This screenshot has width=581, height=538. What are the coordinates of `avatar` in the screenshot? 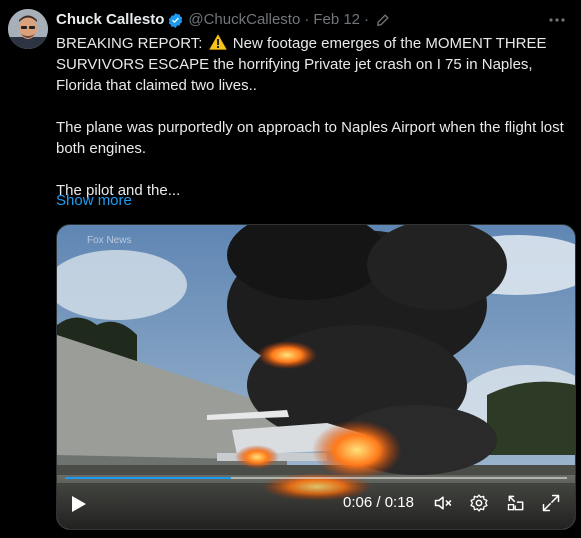 It's located at (28, 29).